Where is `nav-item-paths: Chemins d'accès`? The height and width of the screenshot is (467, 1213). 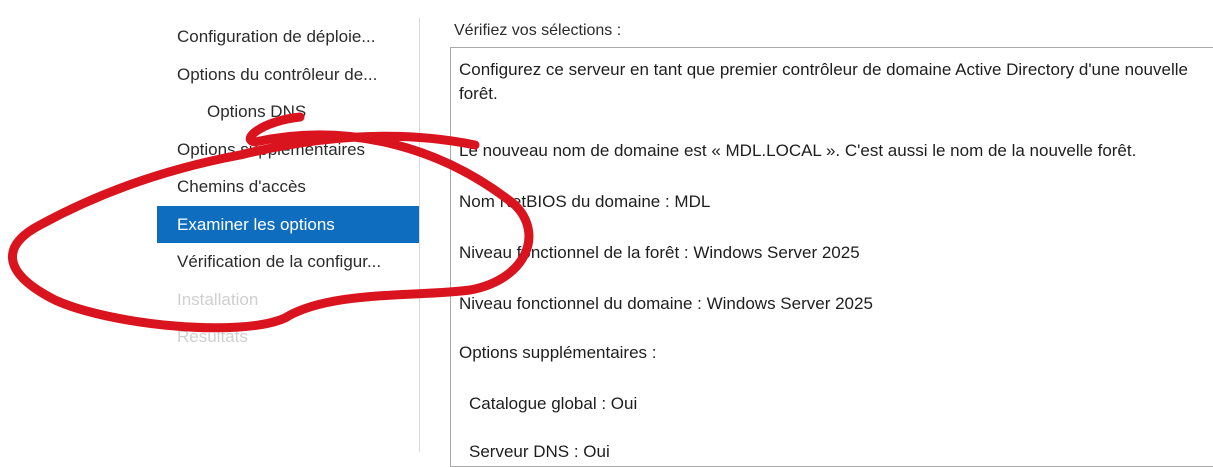 nav-item-paths: Chemins d'accès is located at coordinates (288, 187).